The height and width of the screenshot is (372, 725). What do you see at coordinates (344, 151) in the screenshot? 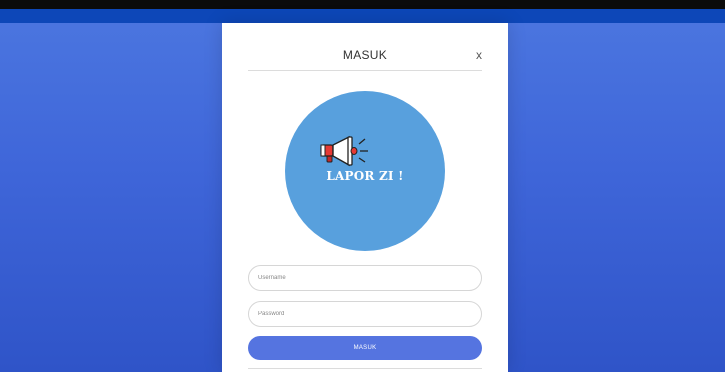
I see `megaphone-icon` at bounding box center [344, 151].